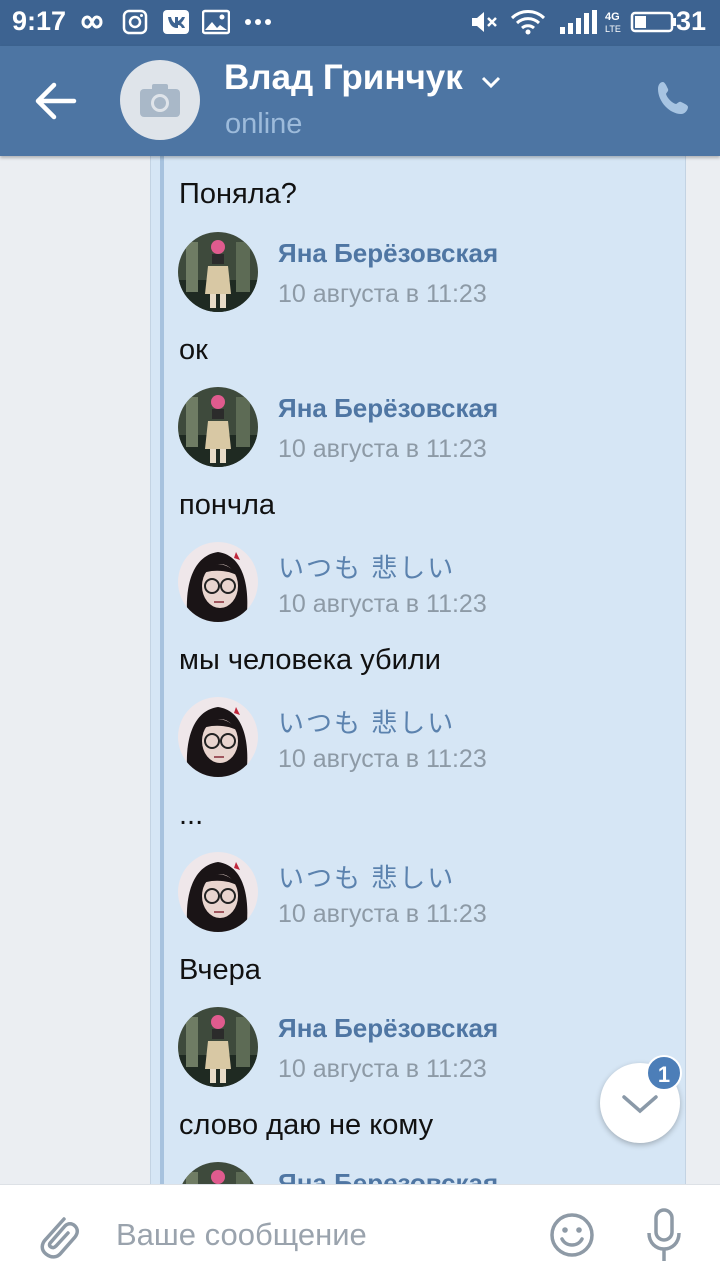 This screenshot has height=1280, width=720. What do you see at coordinates (360, 101) in the screenshot?
I see `chat-header: Влад Гринчук online` at bounding box center [360, 101].